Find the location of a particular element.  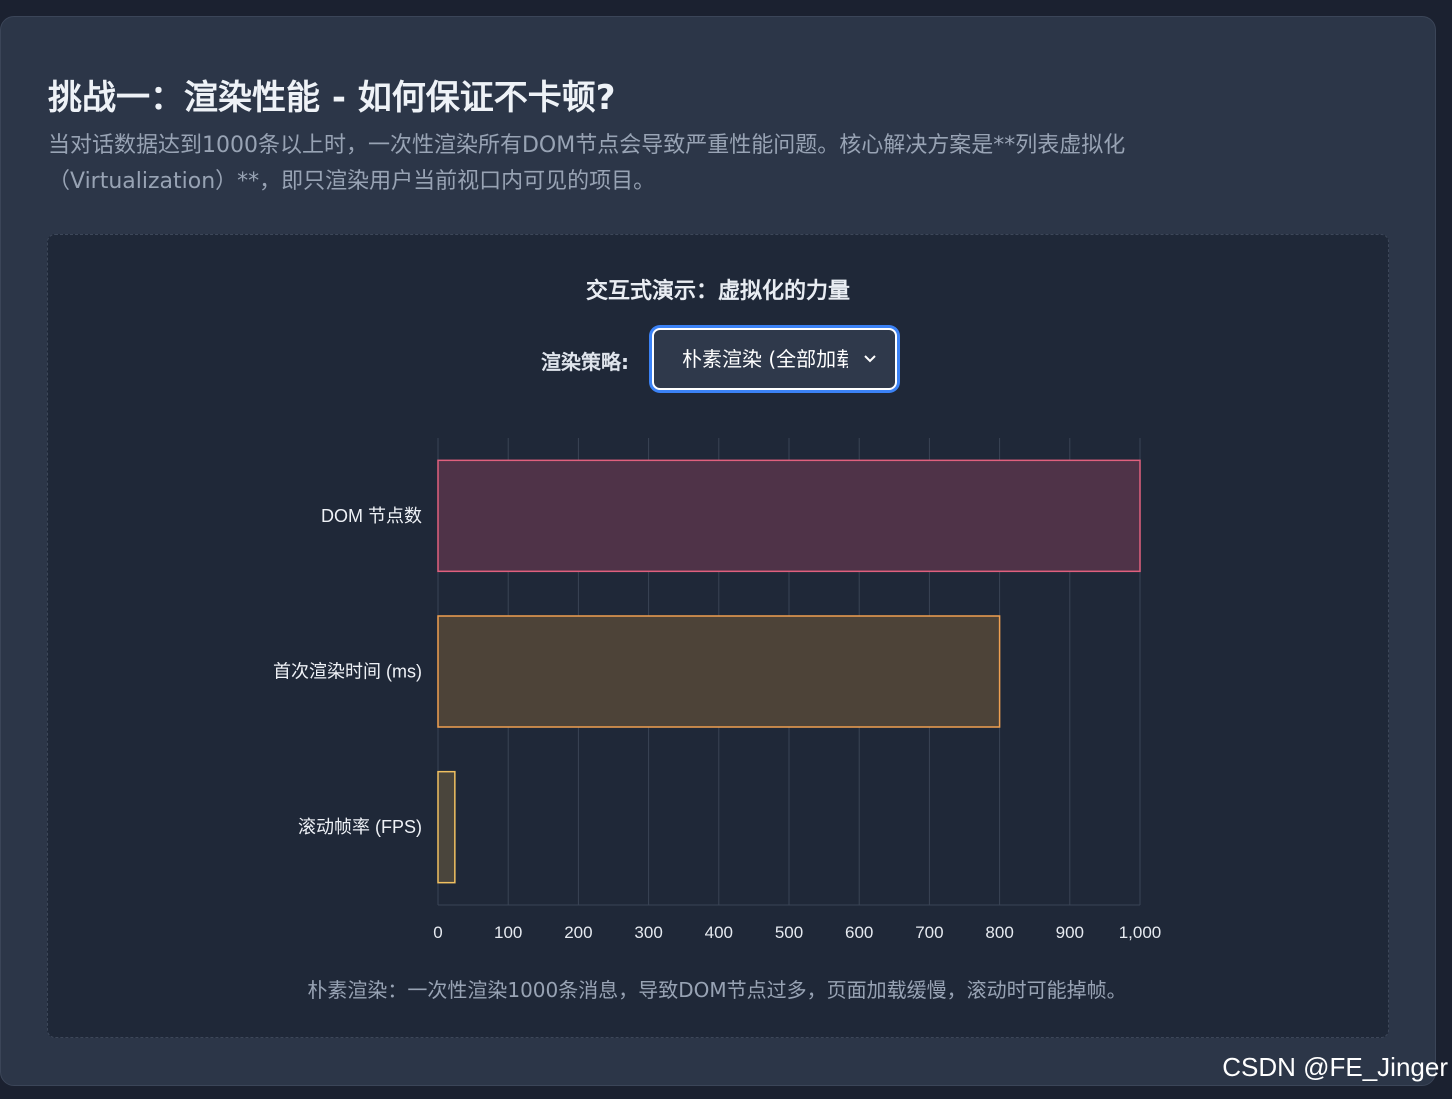

x-tick-label: 700 is located at coordinates (929, 932).